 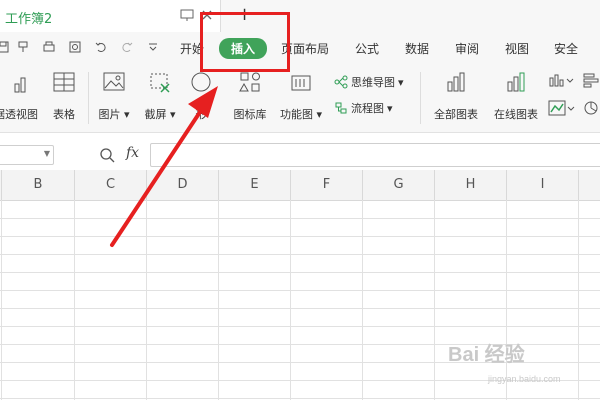 What do you see at coordinates (250, 96) in the screenshot?
I see `icon-library-button: 图标库` at bounding box center [250, 96].